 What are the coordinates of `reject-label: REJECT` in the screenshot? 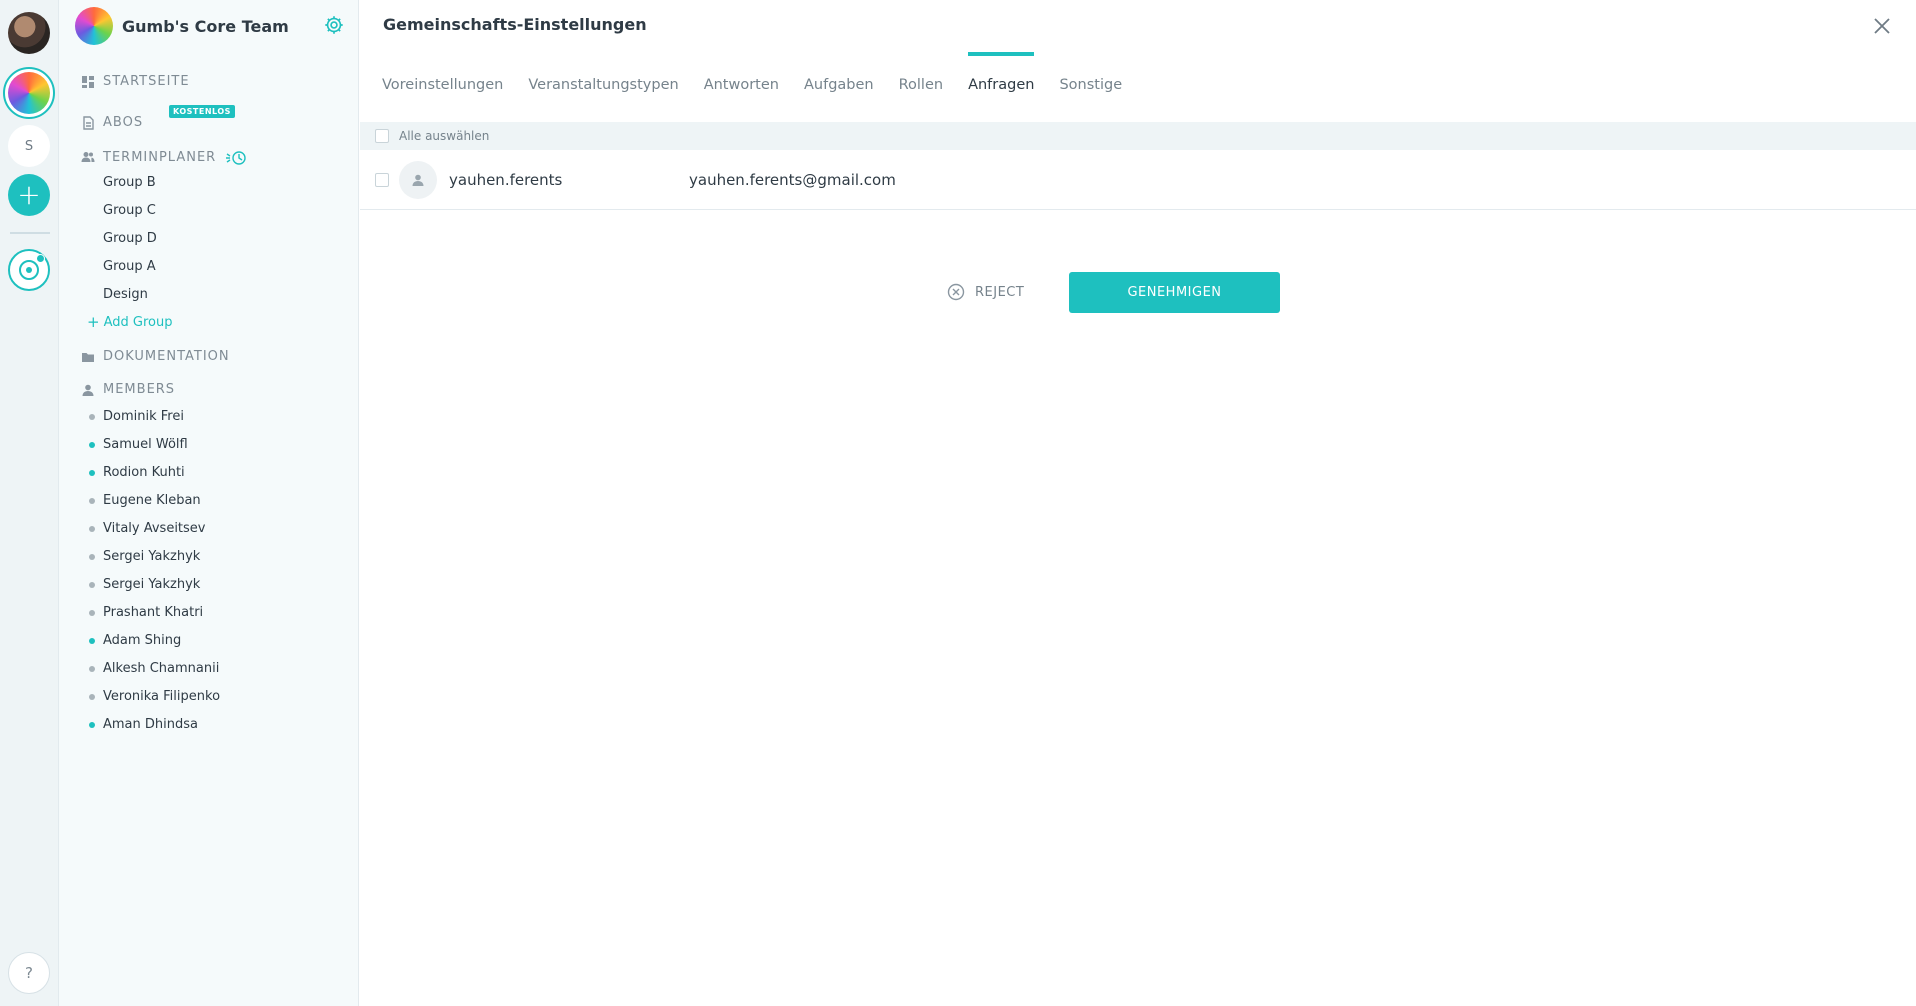 It's located at (1000, 292).